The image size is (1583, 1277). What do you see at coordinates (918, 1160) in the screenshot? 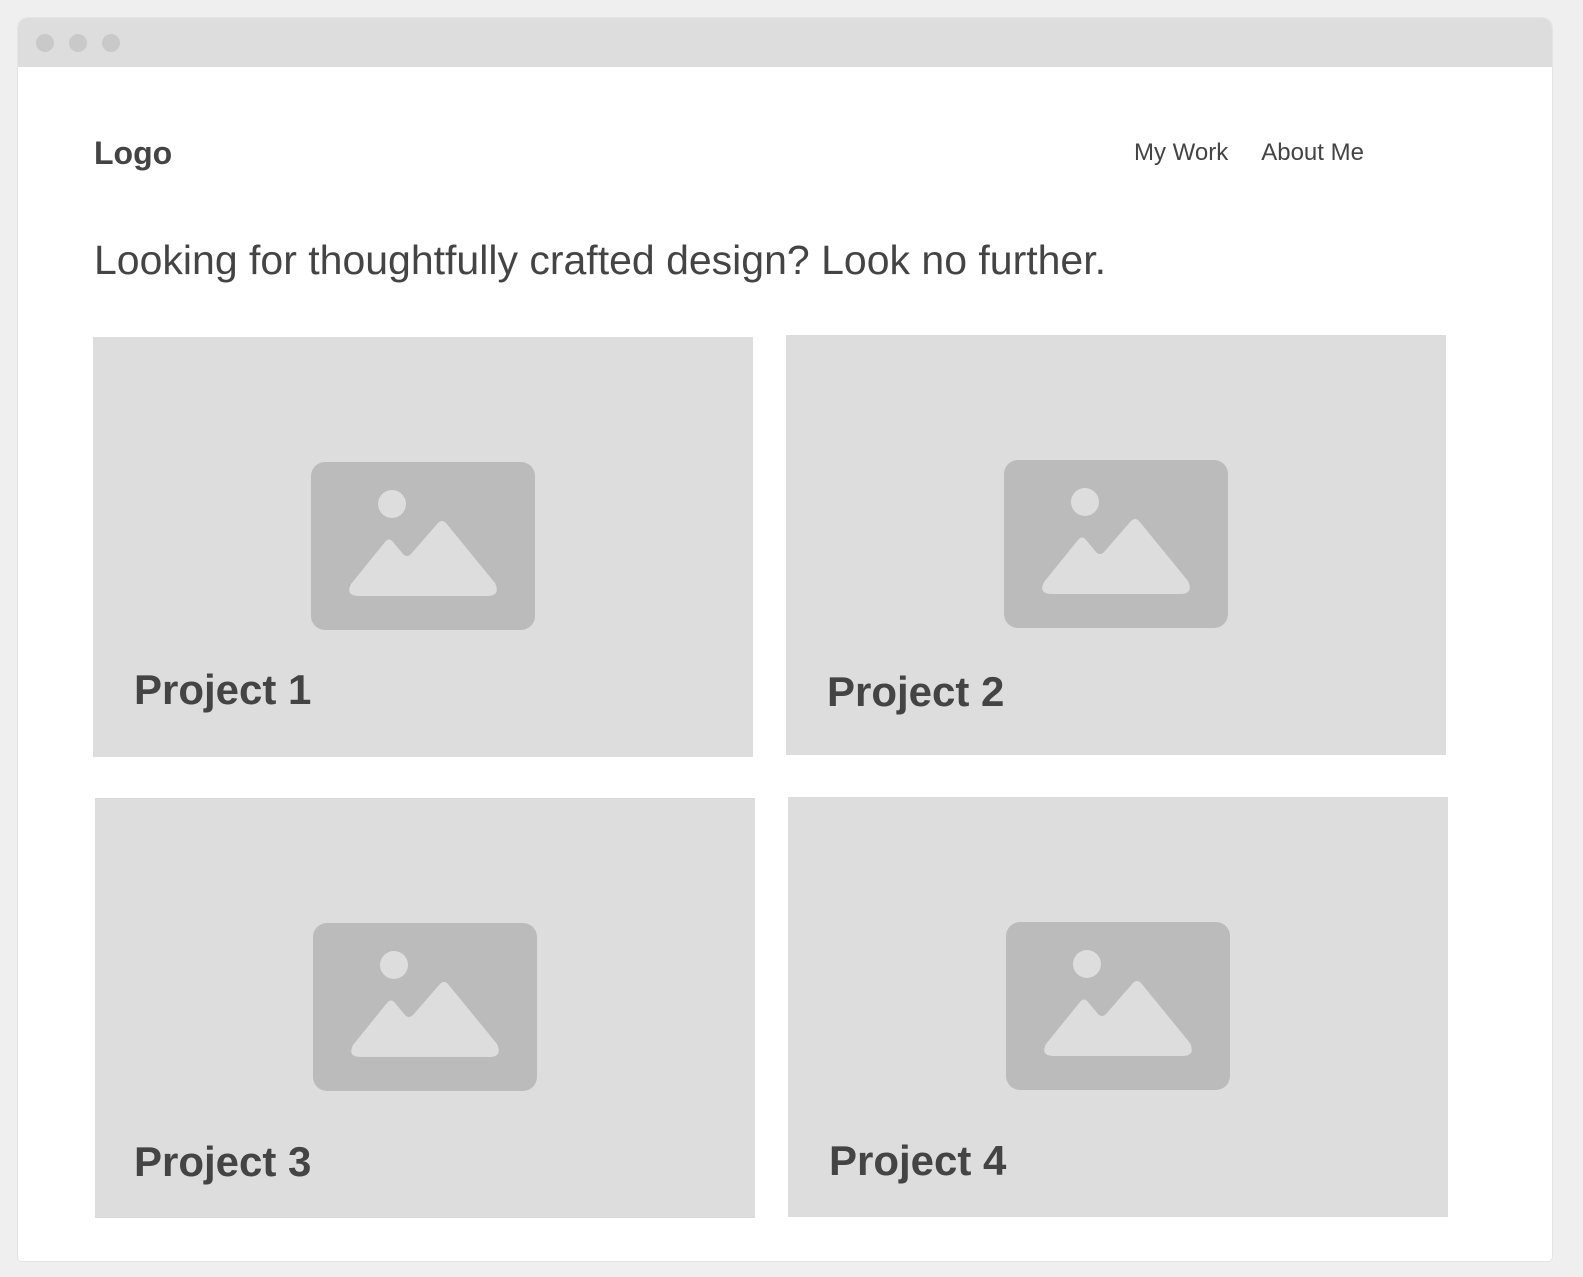
I see `project-title: Project 4` at bounding box center [918, 1160].